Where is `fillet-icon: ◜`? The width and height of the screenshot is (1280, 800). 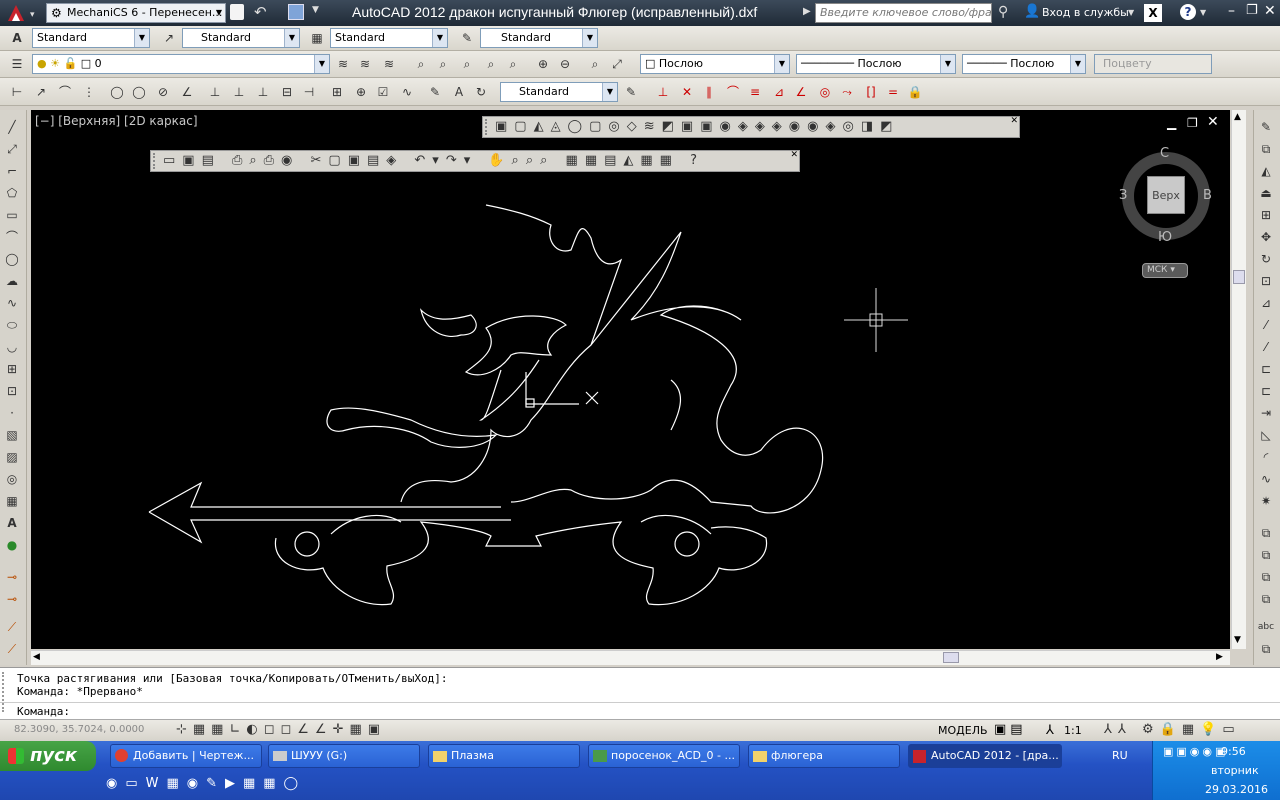 fillet-icon: ◜ is located at coordinates (1266, 457).